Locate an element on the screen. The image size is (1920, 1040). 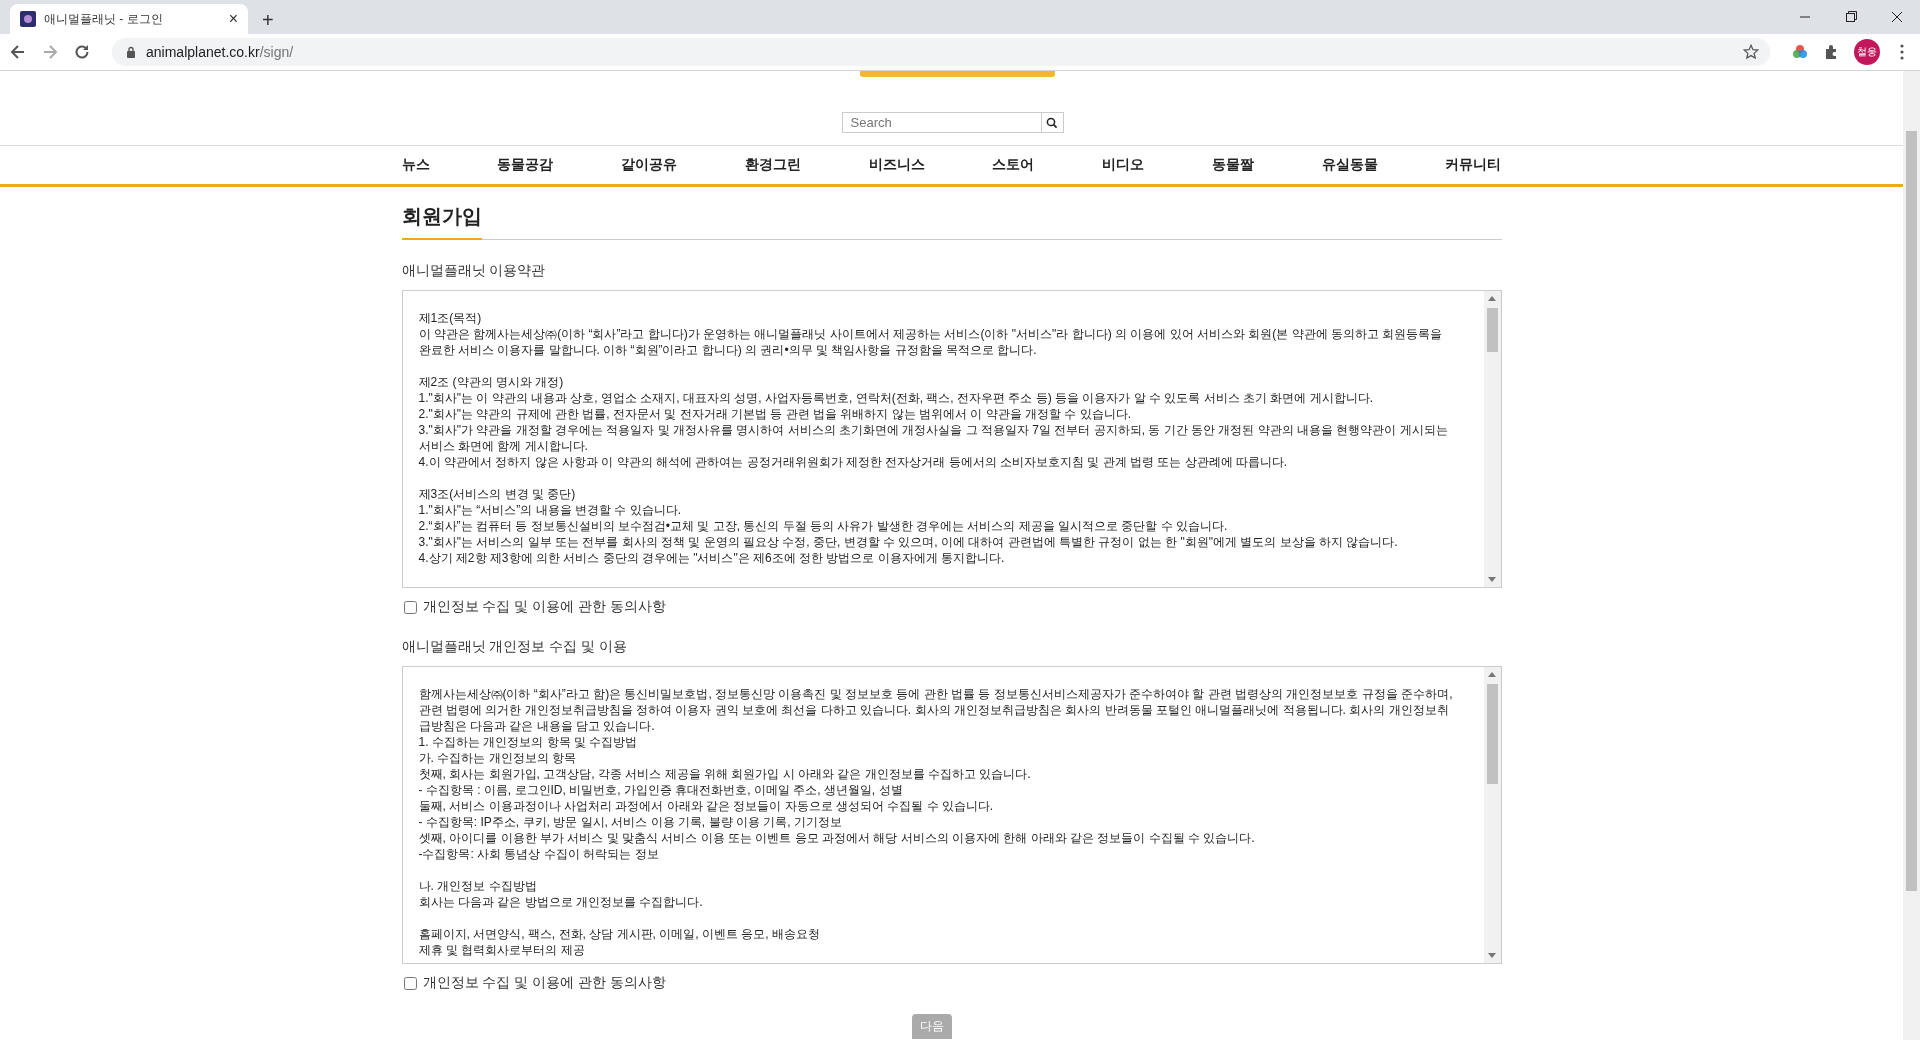
terms-paragraph: 제1조(목적) 이 약관은 함께사는세상㈜(이하 “회사”라고 합니다)가 운영하는 애니멀플래닛 사이트에서 제공하는 서비스(이하 "서비스"라 합니다) 의 이용에 있어 서비스와 회원(본 약관에 동의하고 회원등록을 완료한 서비스 이용자를 말합니다. 이하 “회원”이라고 합니다) 의 권리•의무 및 책임사항을 규정함을 목적으로 합니다. is located at coordinates (931, 334).